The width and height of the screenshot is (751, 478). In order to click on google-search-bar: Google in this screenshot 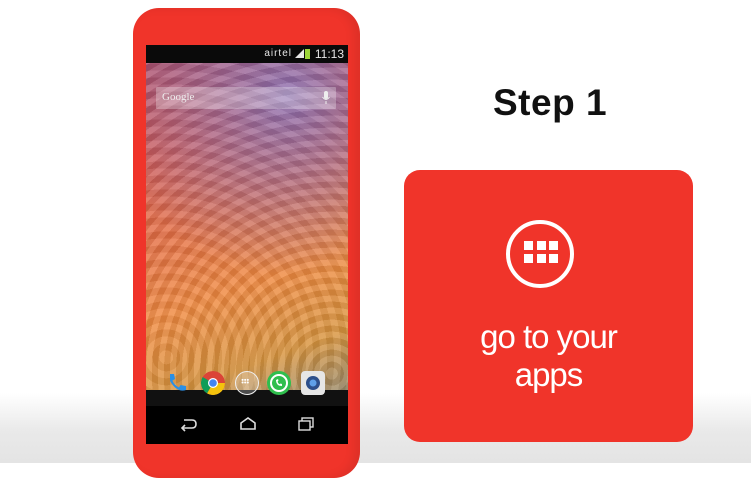, I will do `click(246, 98)`.